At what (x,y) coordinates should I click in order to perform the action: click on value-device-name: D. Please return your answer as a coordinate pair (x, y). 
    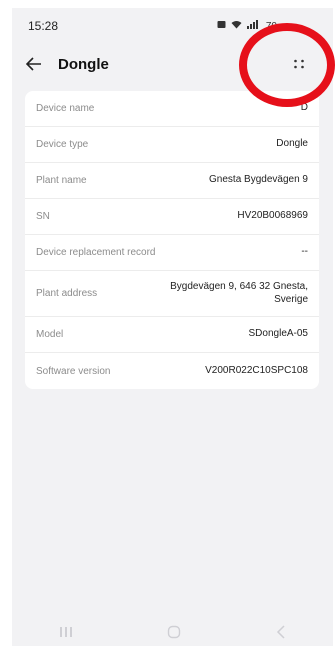
    Looking at the image, I should click on (304, 108).